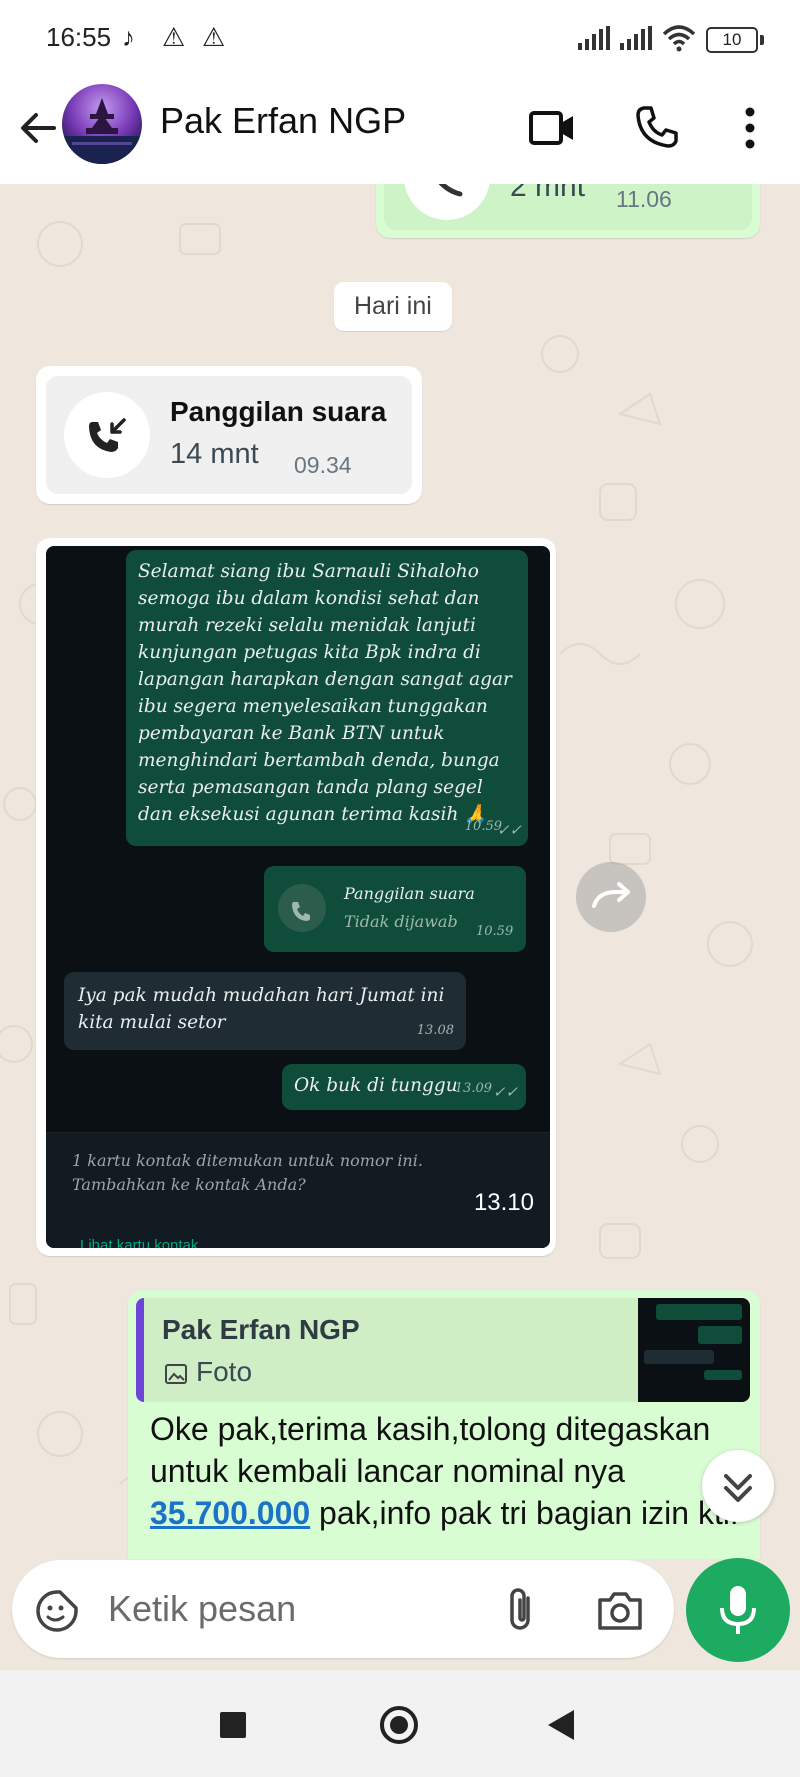 Image resolution: width=800 pixels, height=1777 pixels. Describe the element at coordinates (443, 1350) in the screenshot. I see `quoted-message: Pak Erfan NGP Foto` at that location.